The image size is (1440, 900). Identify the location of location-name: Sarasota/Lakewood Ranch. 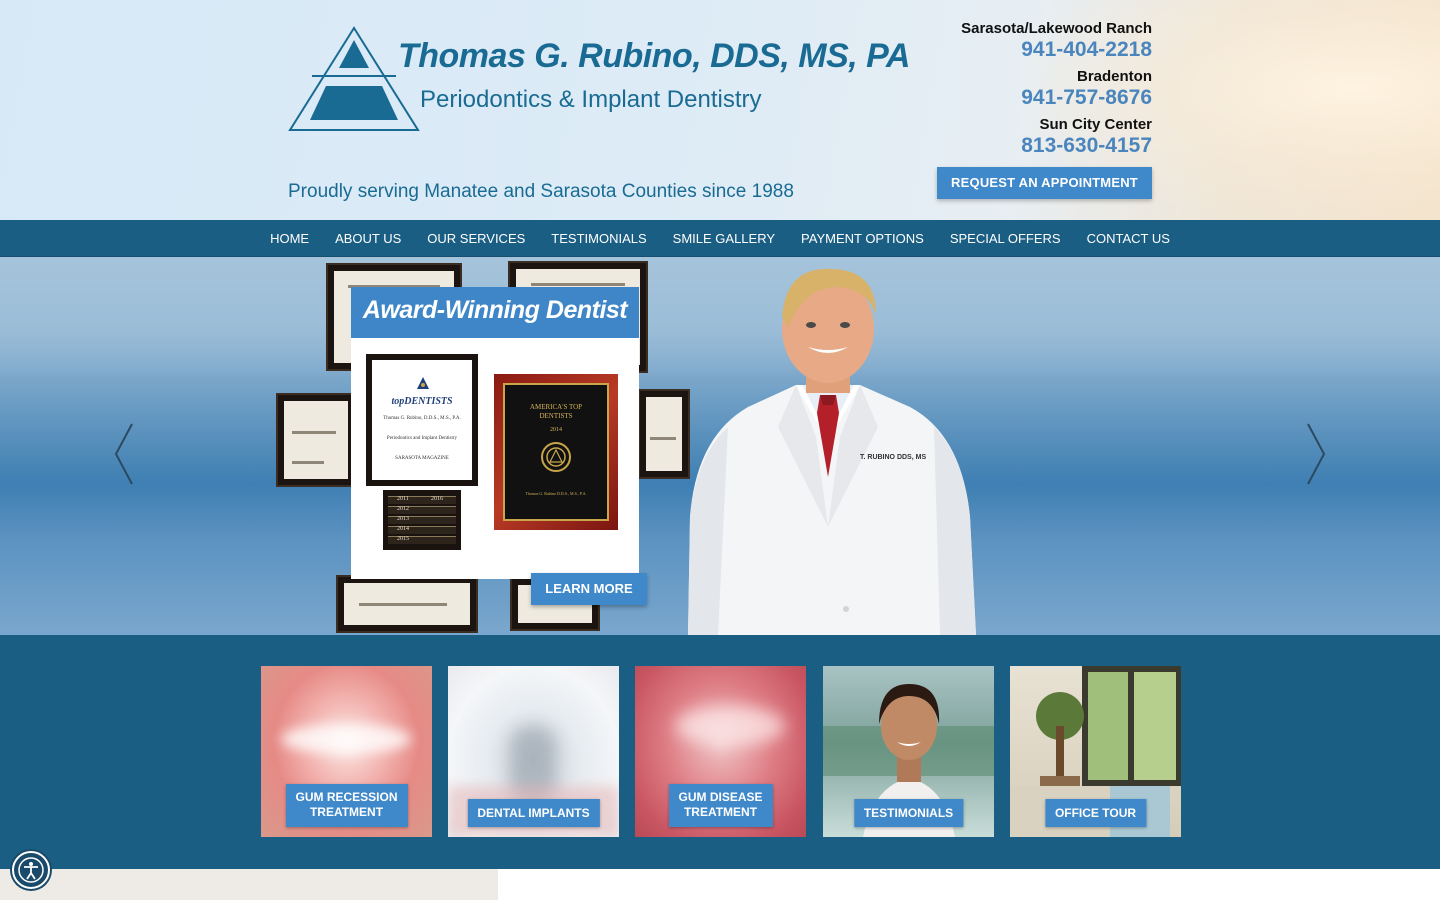
(1056, 28).